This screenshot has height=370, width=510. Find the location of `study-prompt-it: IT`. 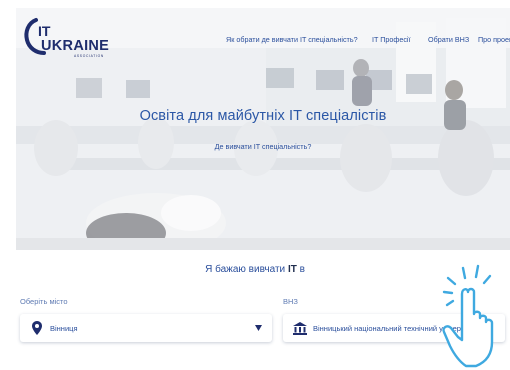

study-prompt-it: IT is located at coordinates (292, 269).